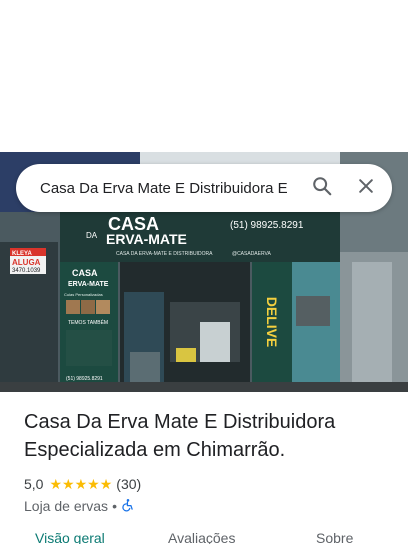 This screenshot has width=408, height=544. Describe the element at coordinates (146, 239) in the screenshot. I see `sign-erva: ERVA-MATE` at that location.